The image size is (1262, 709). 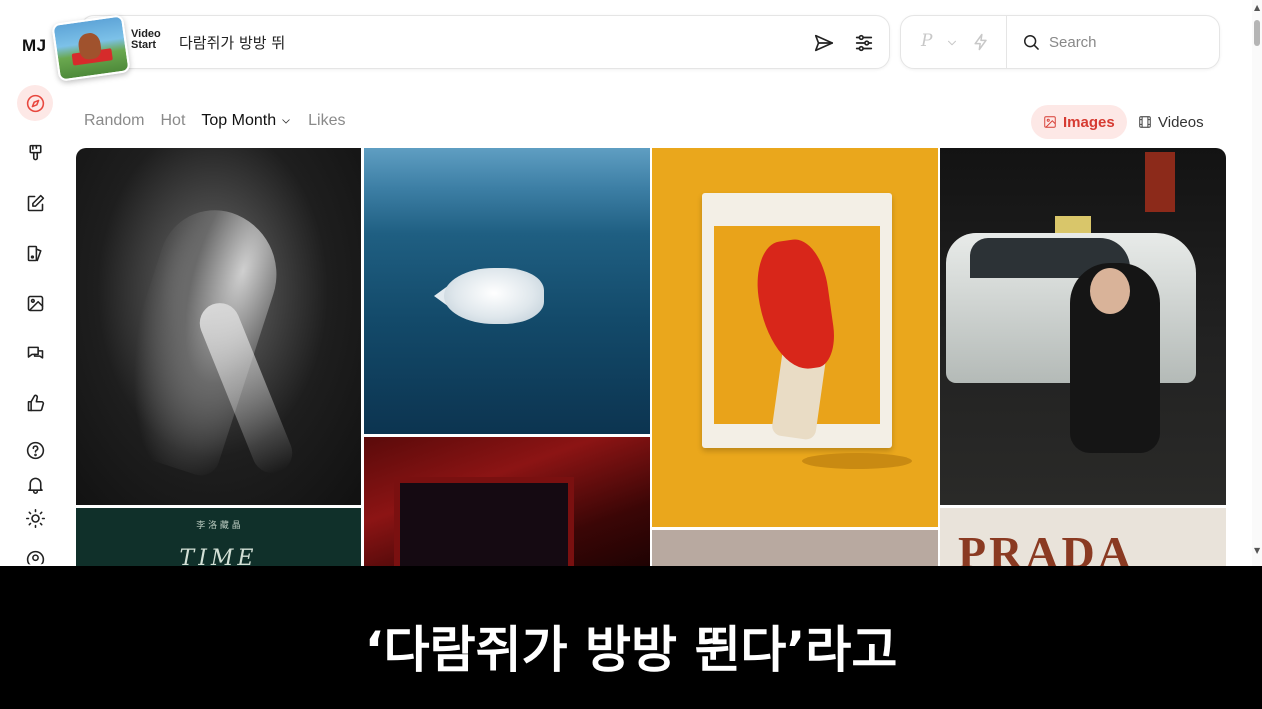 I want to click on gallery-tile-grain-figure, so click(x=218, y=326).